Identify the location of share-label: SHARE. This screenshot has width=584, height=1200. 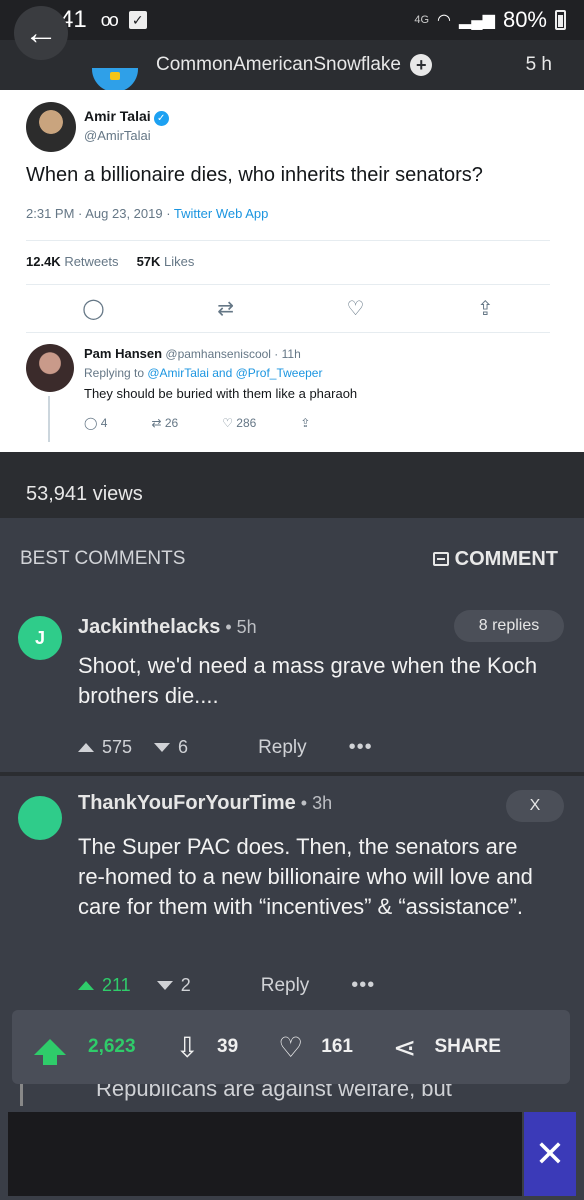
(467, 1046).